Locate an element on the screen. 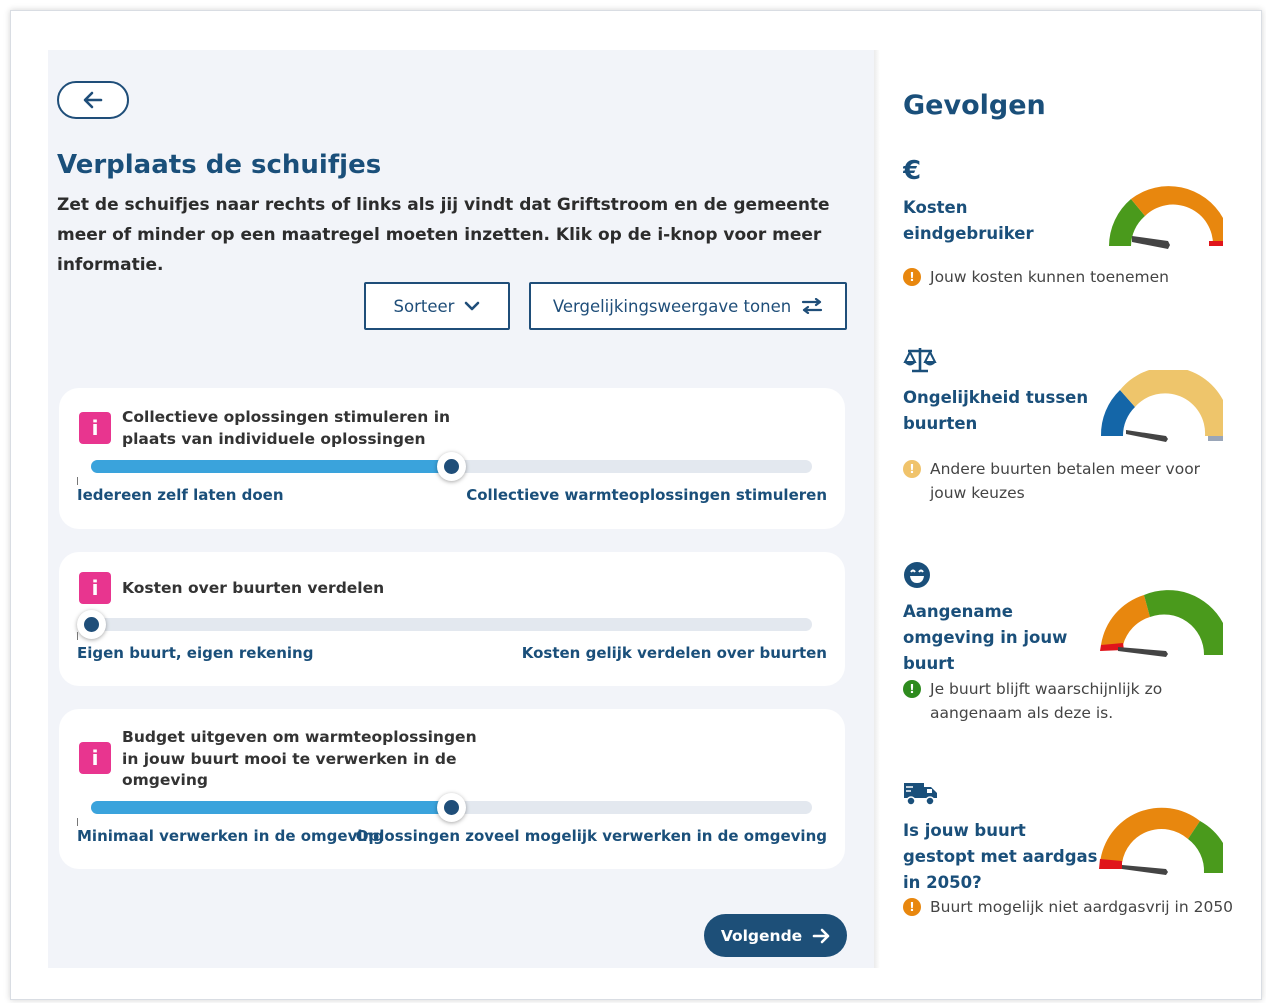  gauge-costs is located at coordinates (1166, 217).